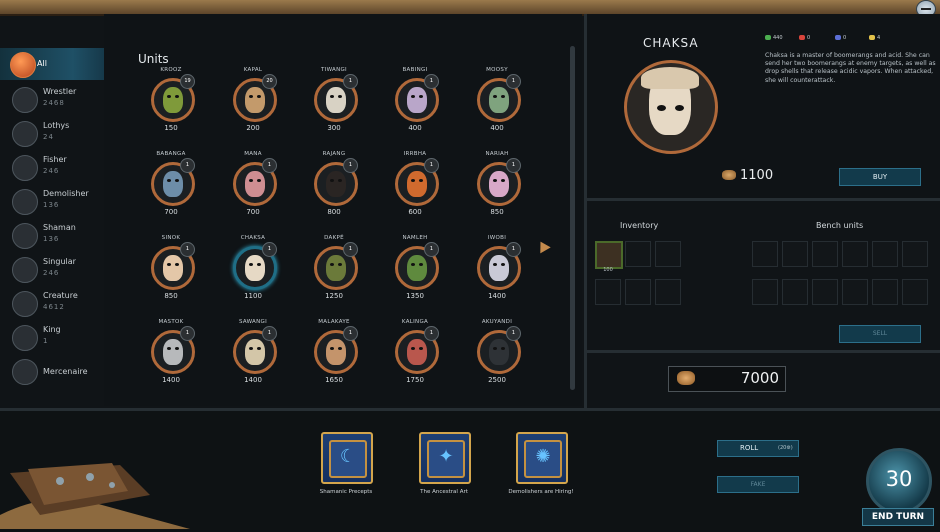 The width and height of the screenshot is (940, 532). What do you see at coordinates (415, 191) in the screenshot?
I see `unit-card-irrbha: IRRBHA 1 600` at bounding box center [415, 191].